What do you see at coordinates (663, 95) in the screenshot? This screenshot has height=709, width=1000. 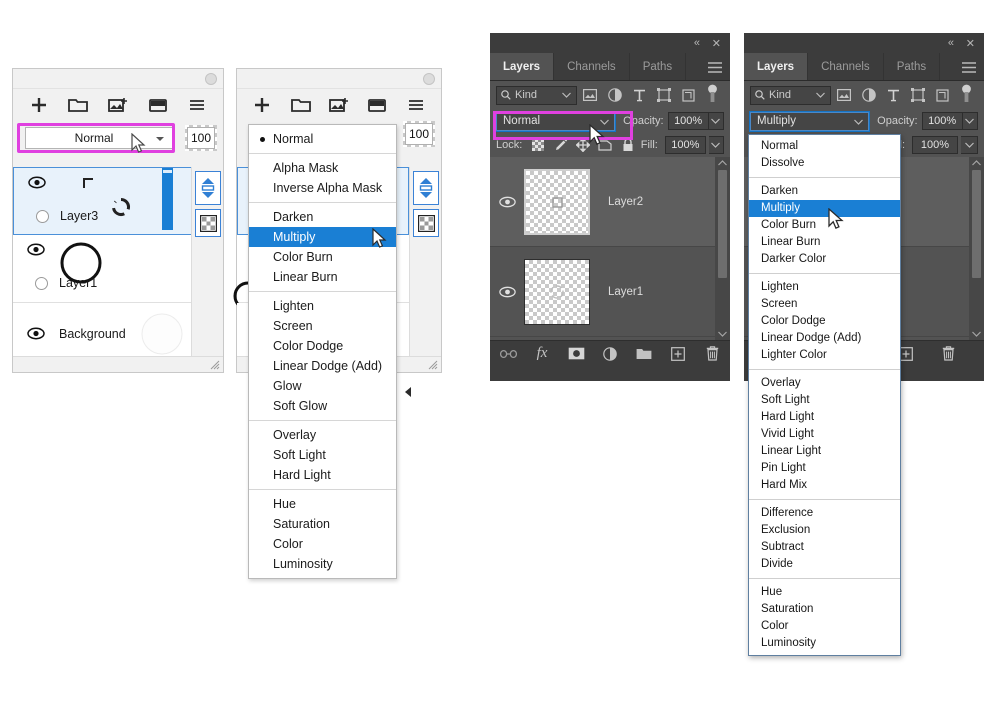 I see `shape-filter-icon` at bounding box center [663, 95].